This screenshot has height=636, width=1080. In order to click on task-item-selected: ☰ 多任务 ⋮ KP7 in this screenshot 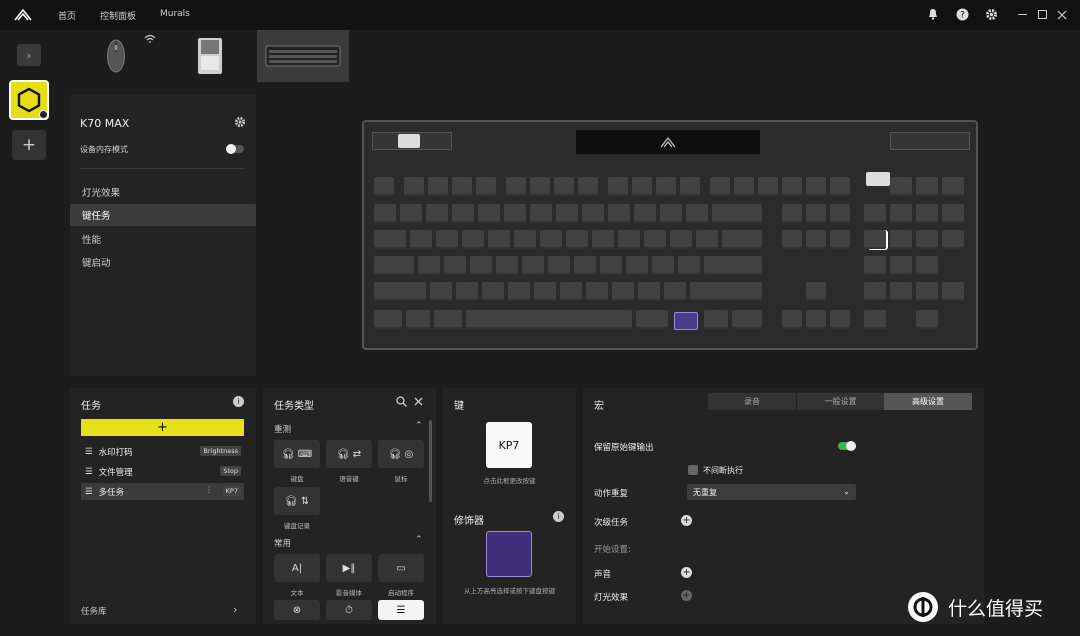, I will do `click(162, 491)`.